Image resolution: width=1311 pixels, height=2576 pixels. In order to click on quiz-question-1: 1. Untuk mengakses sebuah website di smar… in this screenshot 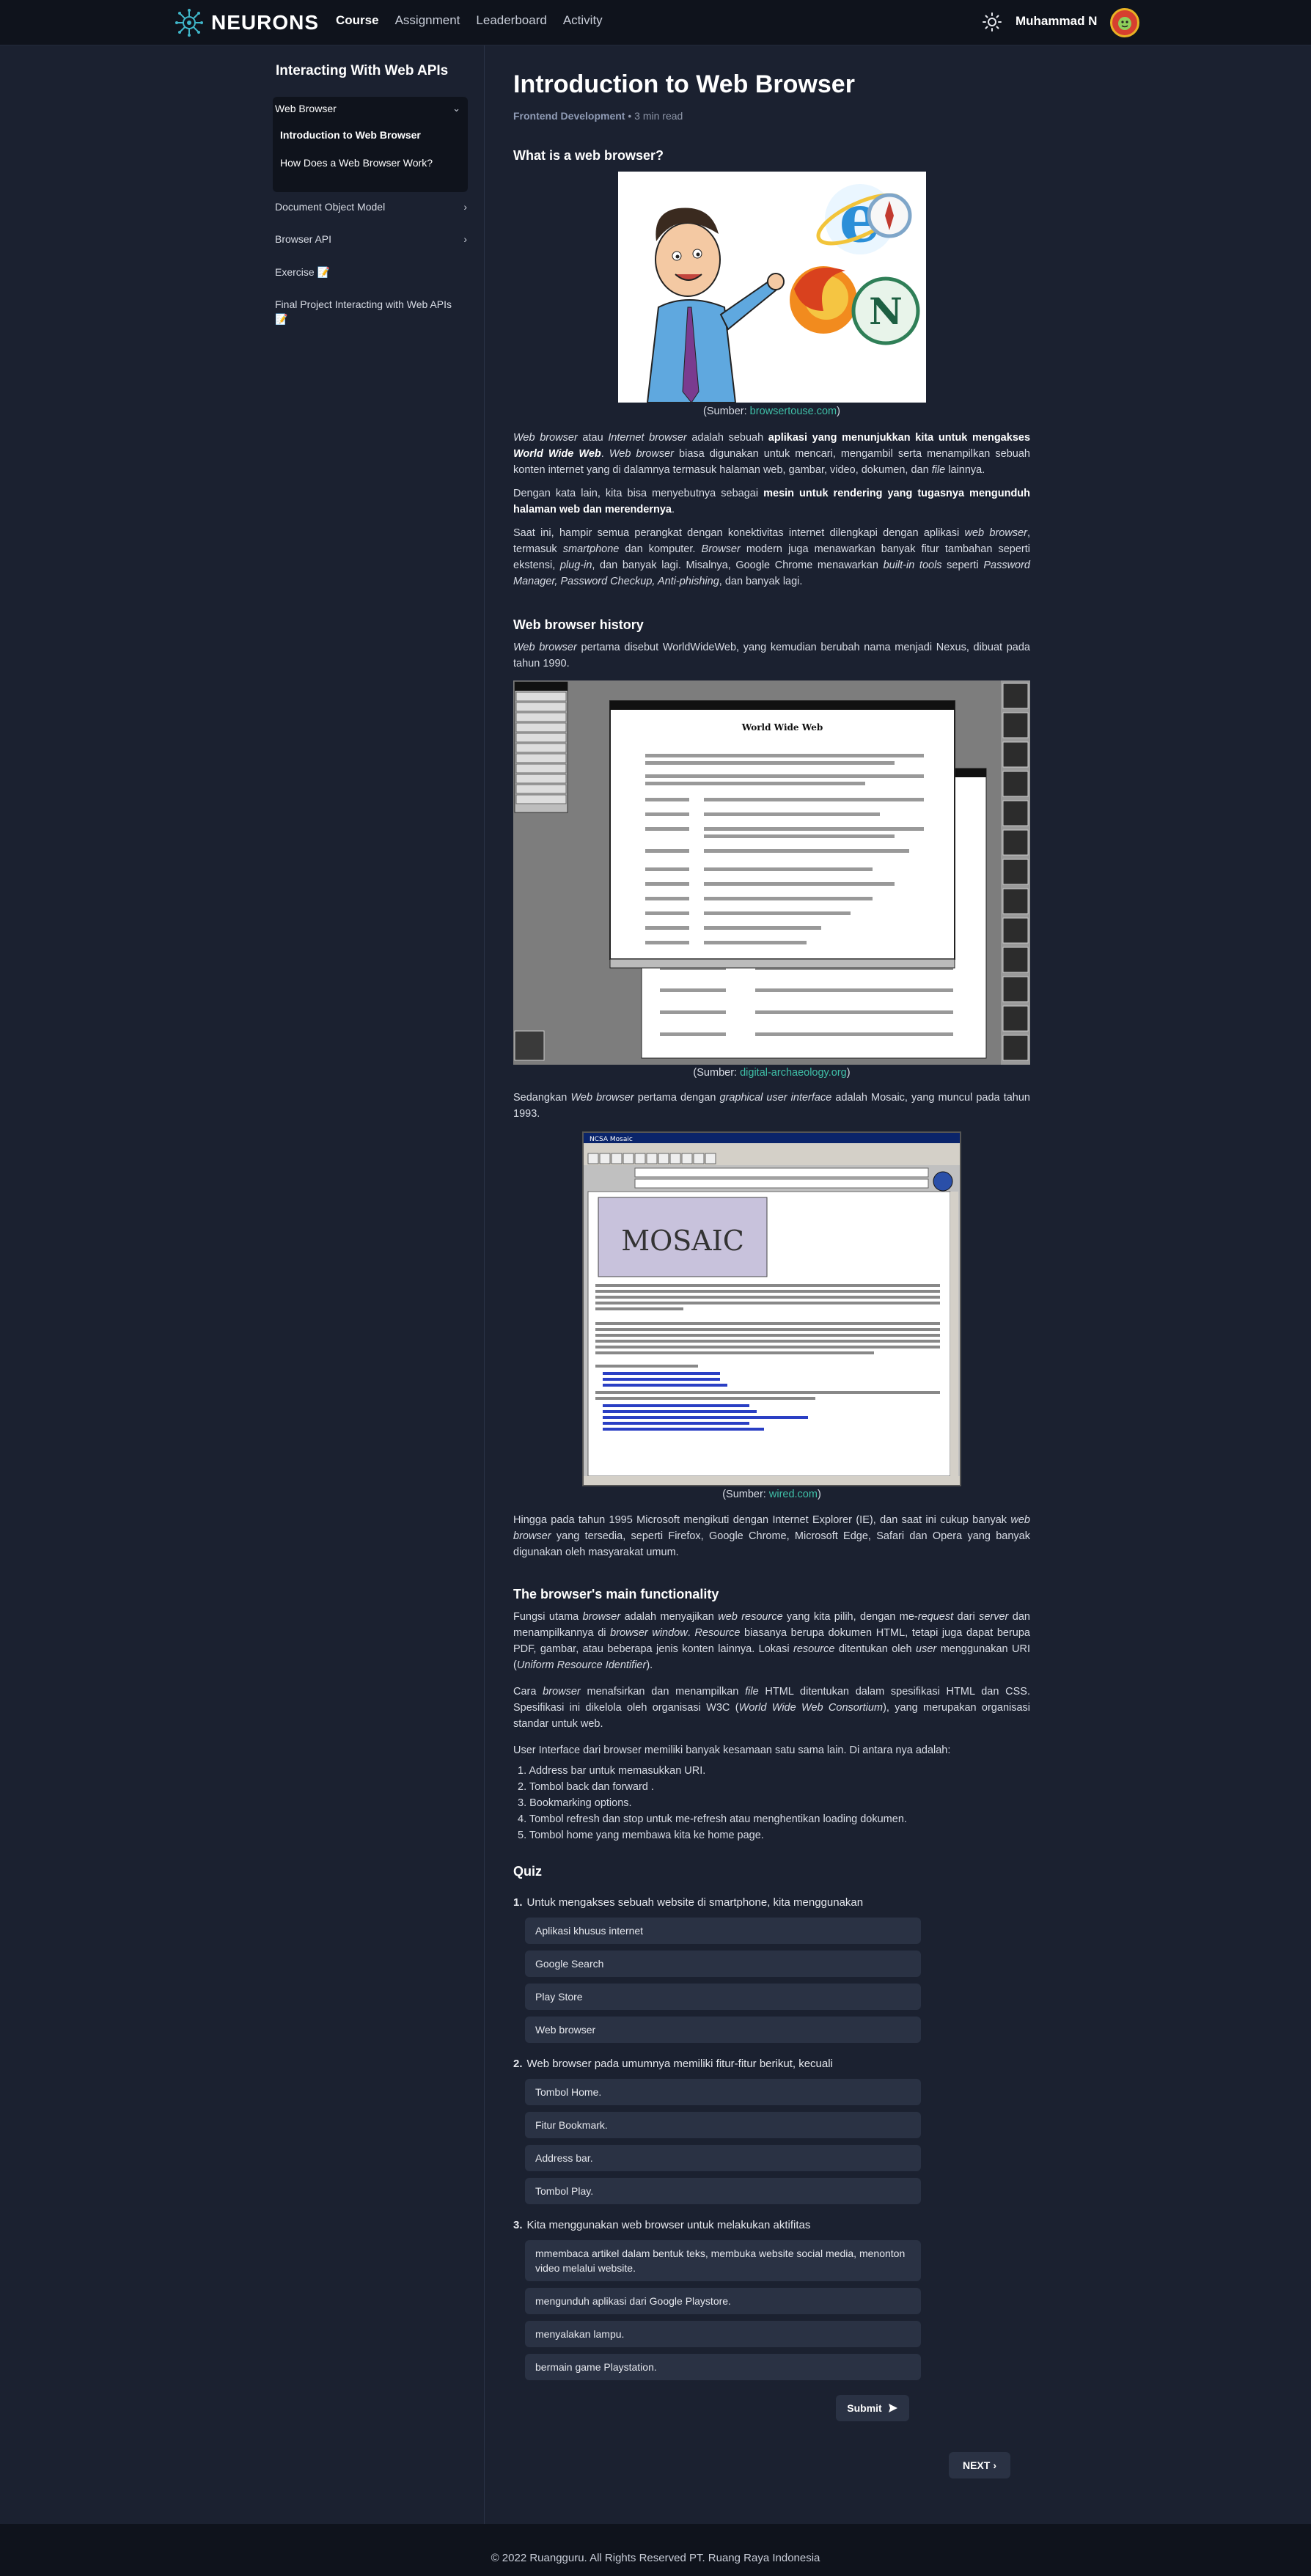, I will do `click(688, 1902)`.